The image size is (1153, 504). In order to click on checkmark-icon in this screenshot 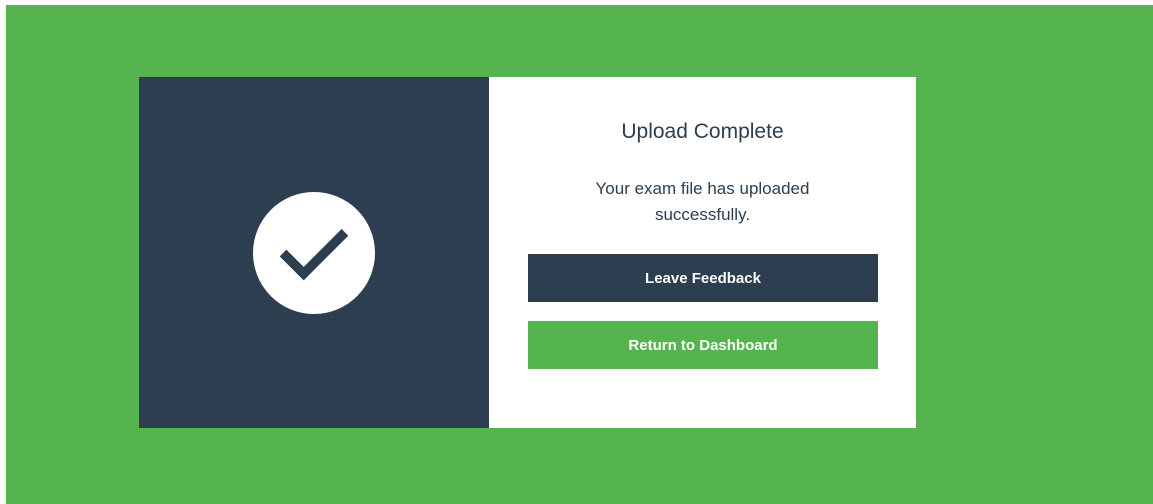, I will do `click(314, 254)`.